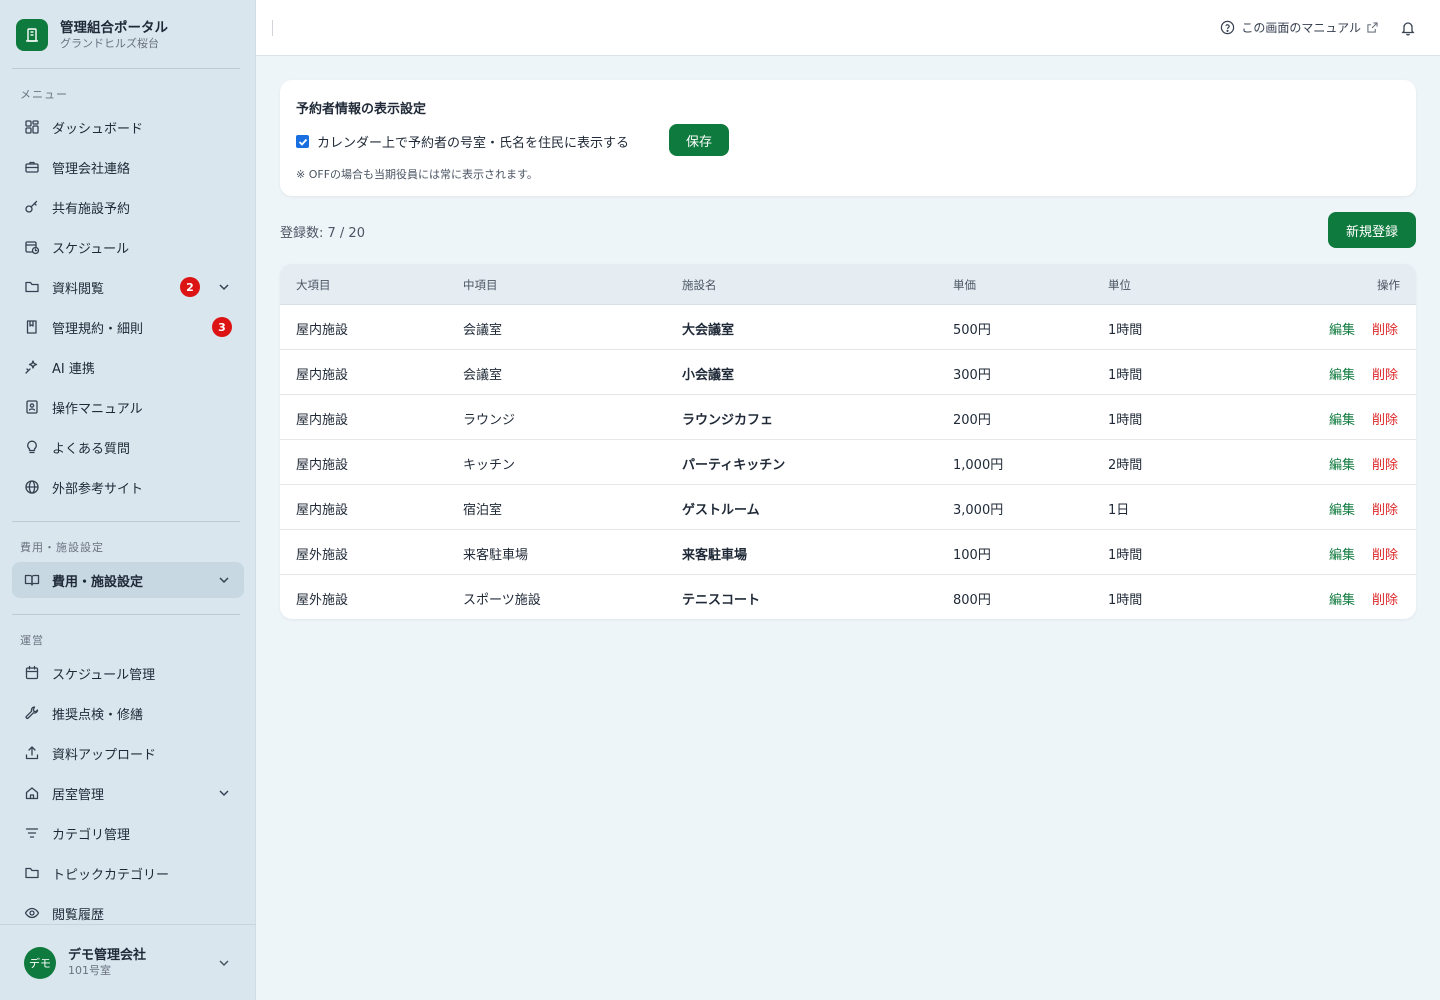 This screenshot has width=1440, height=1000. I want to click on settings-note: ※ OFFの場合も当期役員には常に表示されます。, so click(417, 174).